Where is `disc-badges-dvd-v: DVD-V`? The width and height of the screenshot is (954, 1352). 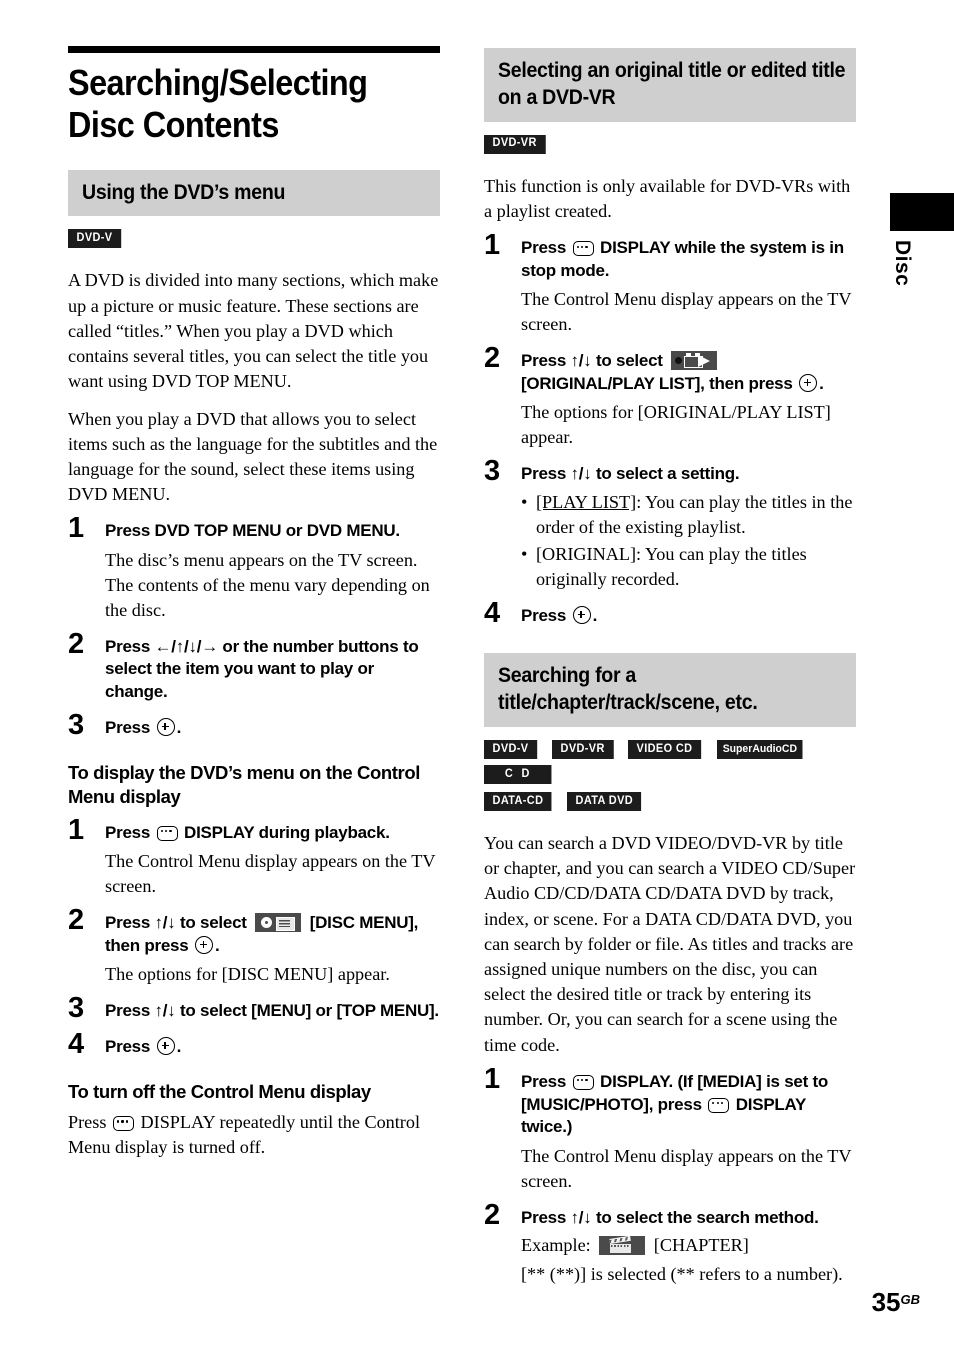 disc-badges-dvd-v: DVD-V is located at coordinates (254, 241).